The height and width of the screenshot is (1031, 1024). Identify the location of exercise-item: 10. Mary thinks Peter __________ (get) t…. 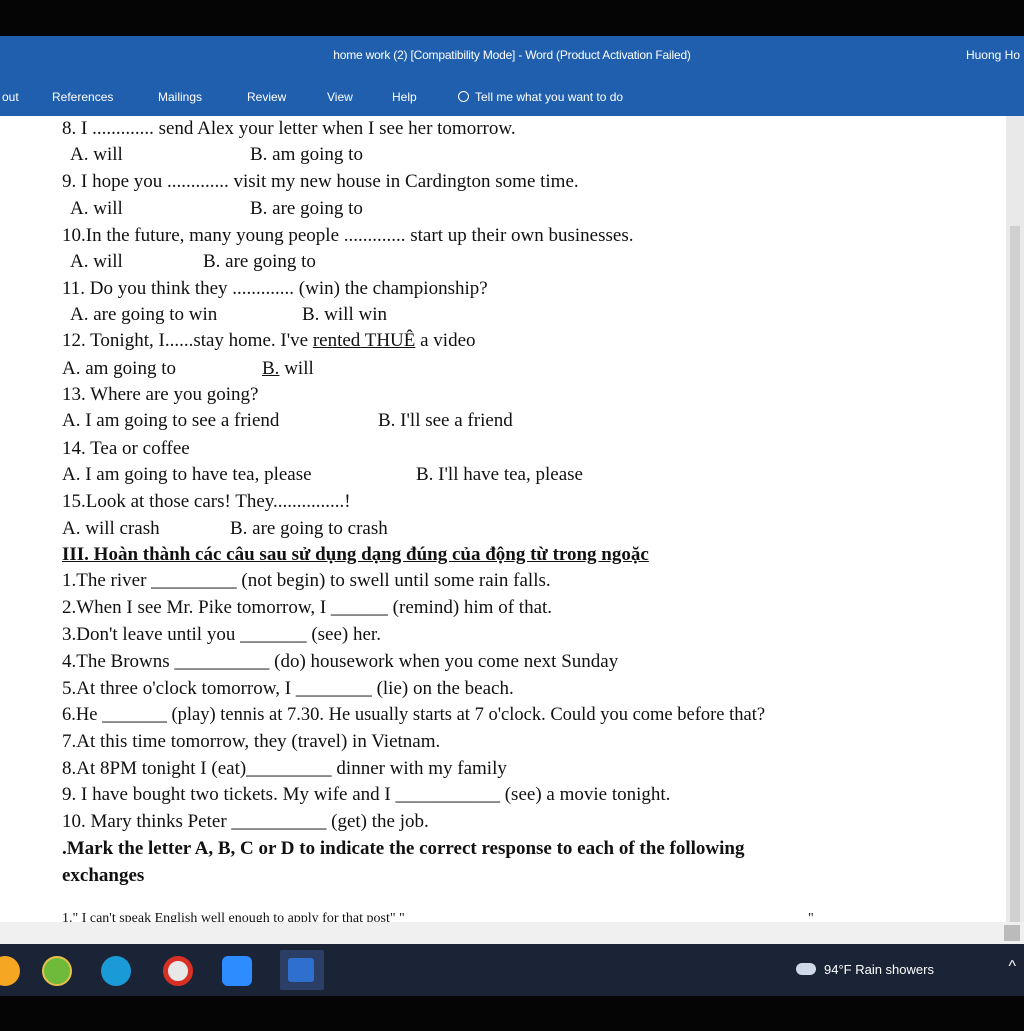
(245, 821).